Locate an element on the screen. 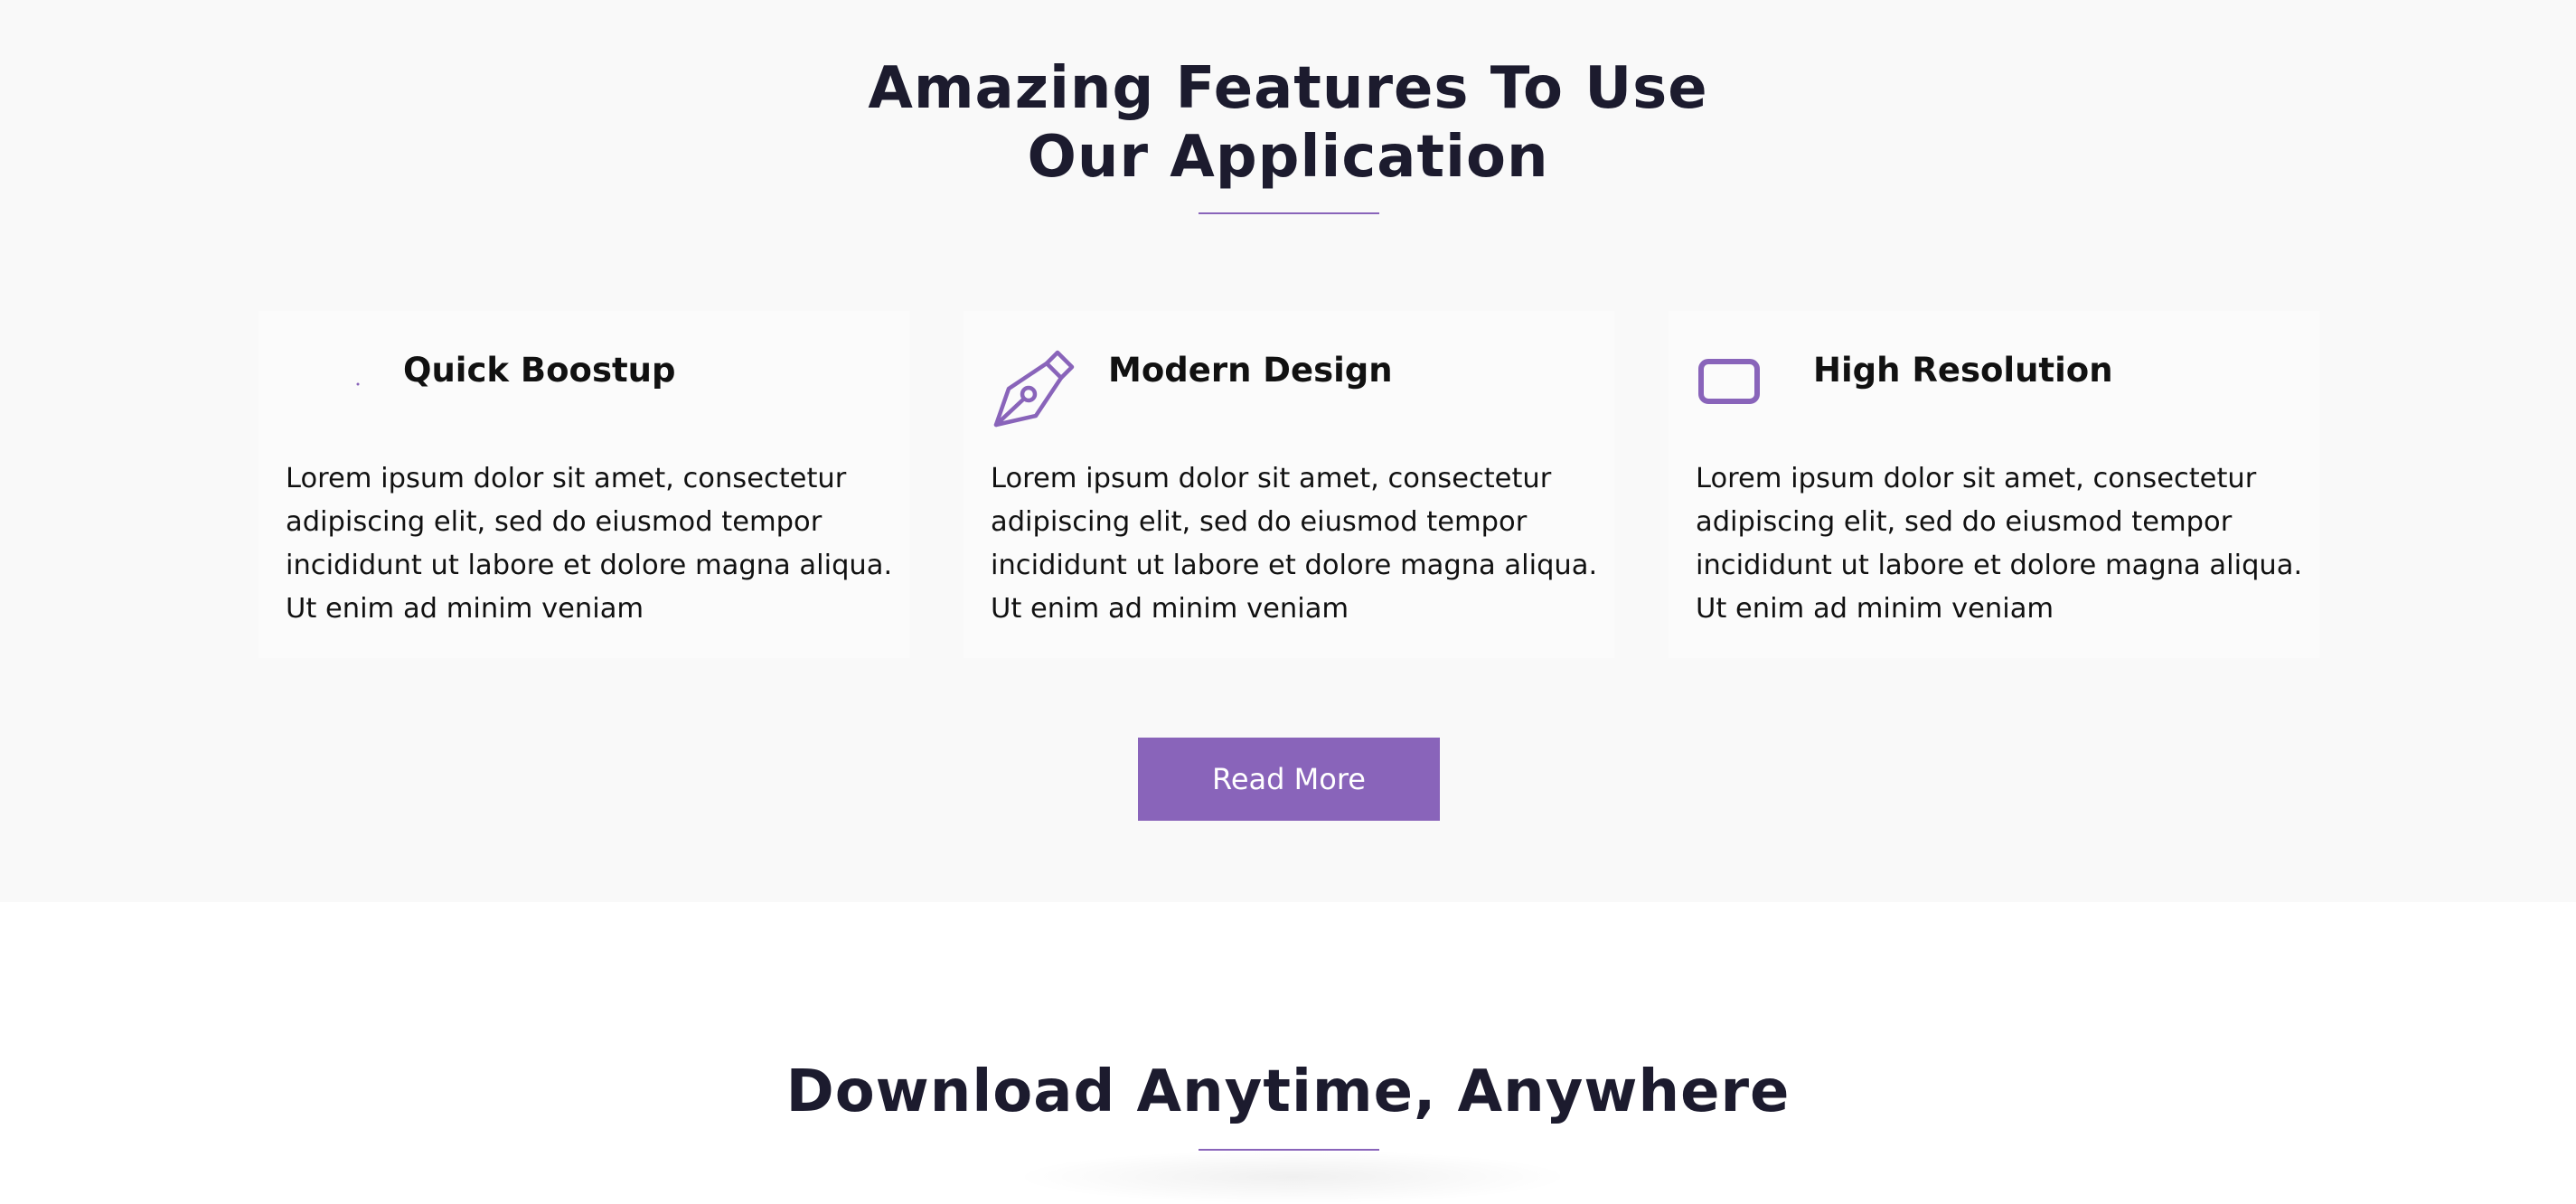  feature-card-title: High Resolution is located at coordinates (1963, 370).